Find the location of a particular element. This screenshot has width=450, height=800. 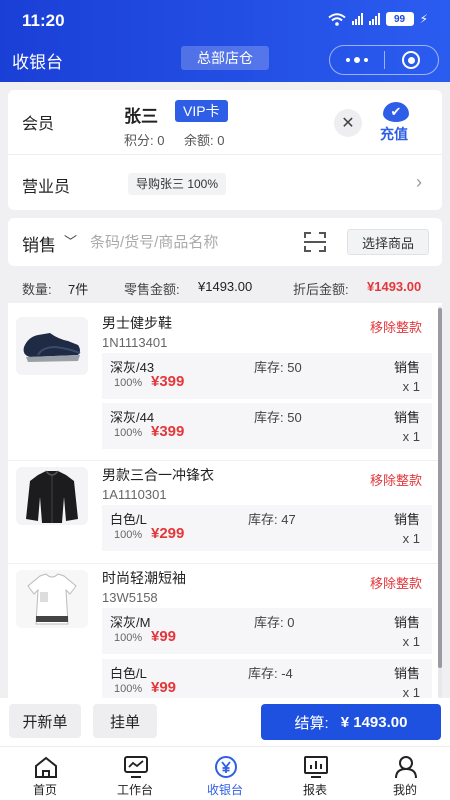

tab-cashier: 收银台 is located at coordinates (225, 773).